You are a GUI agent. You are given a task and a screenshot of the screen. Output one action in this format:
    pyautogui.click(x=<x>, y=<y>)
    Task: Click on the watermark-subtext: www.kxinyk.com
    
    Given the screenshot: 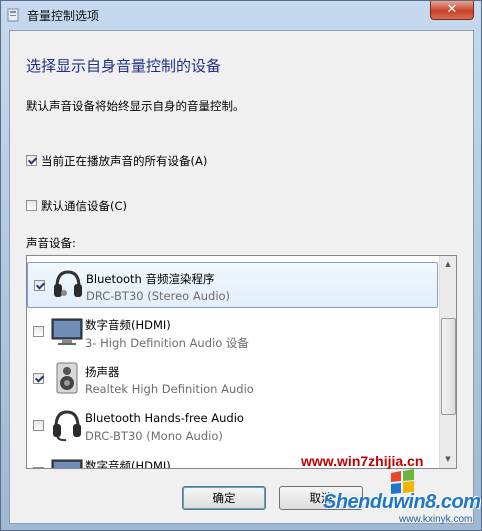 What is the action you would take?
    pyautogui.click(x=436, y=519)
    